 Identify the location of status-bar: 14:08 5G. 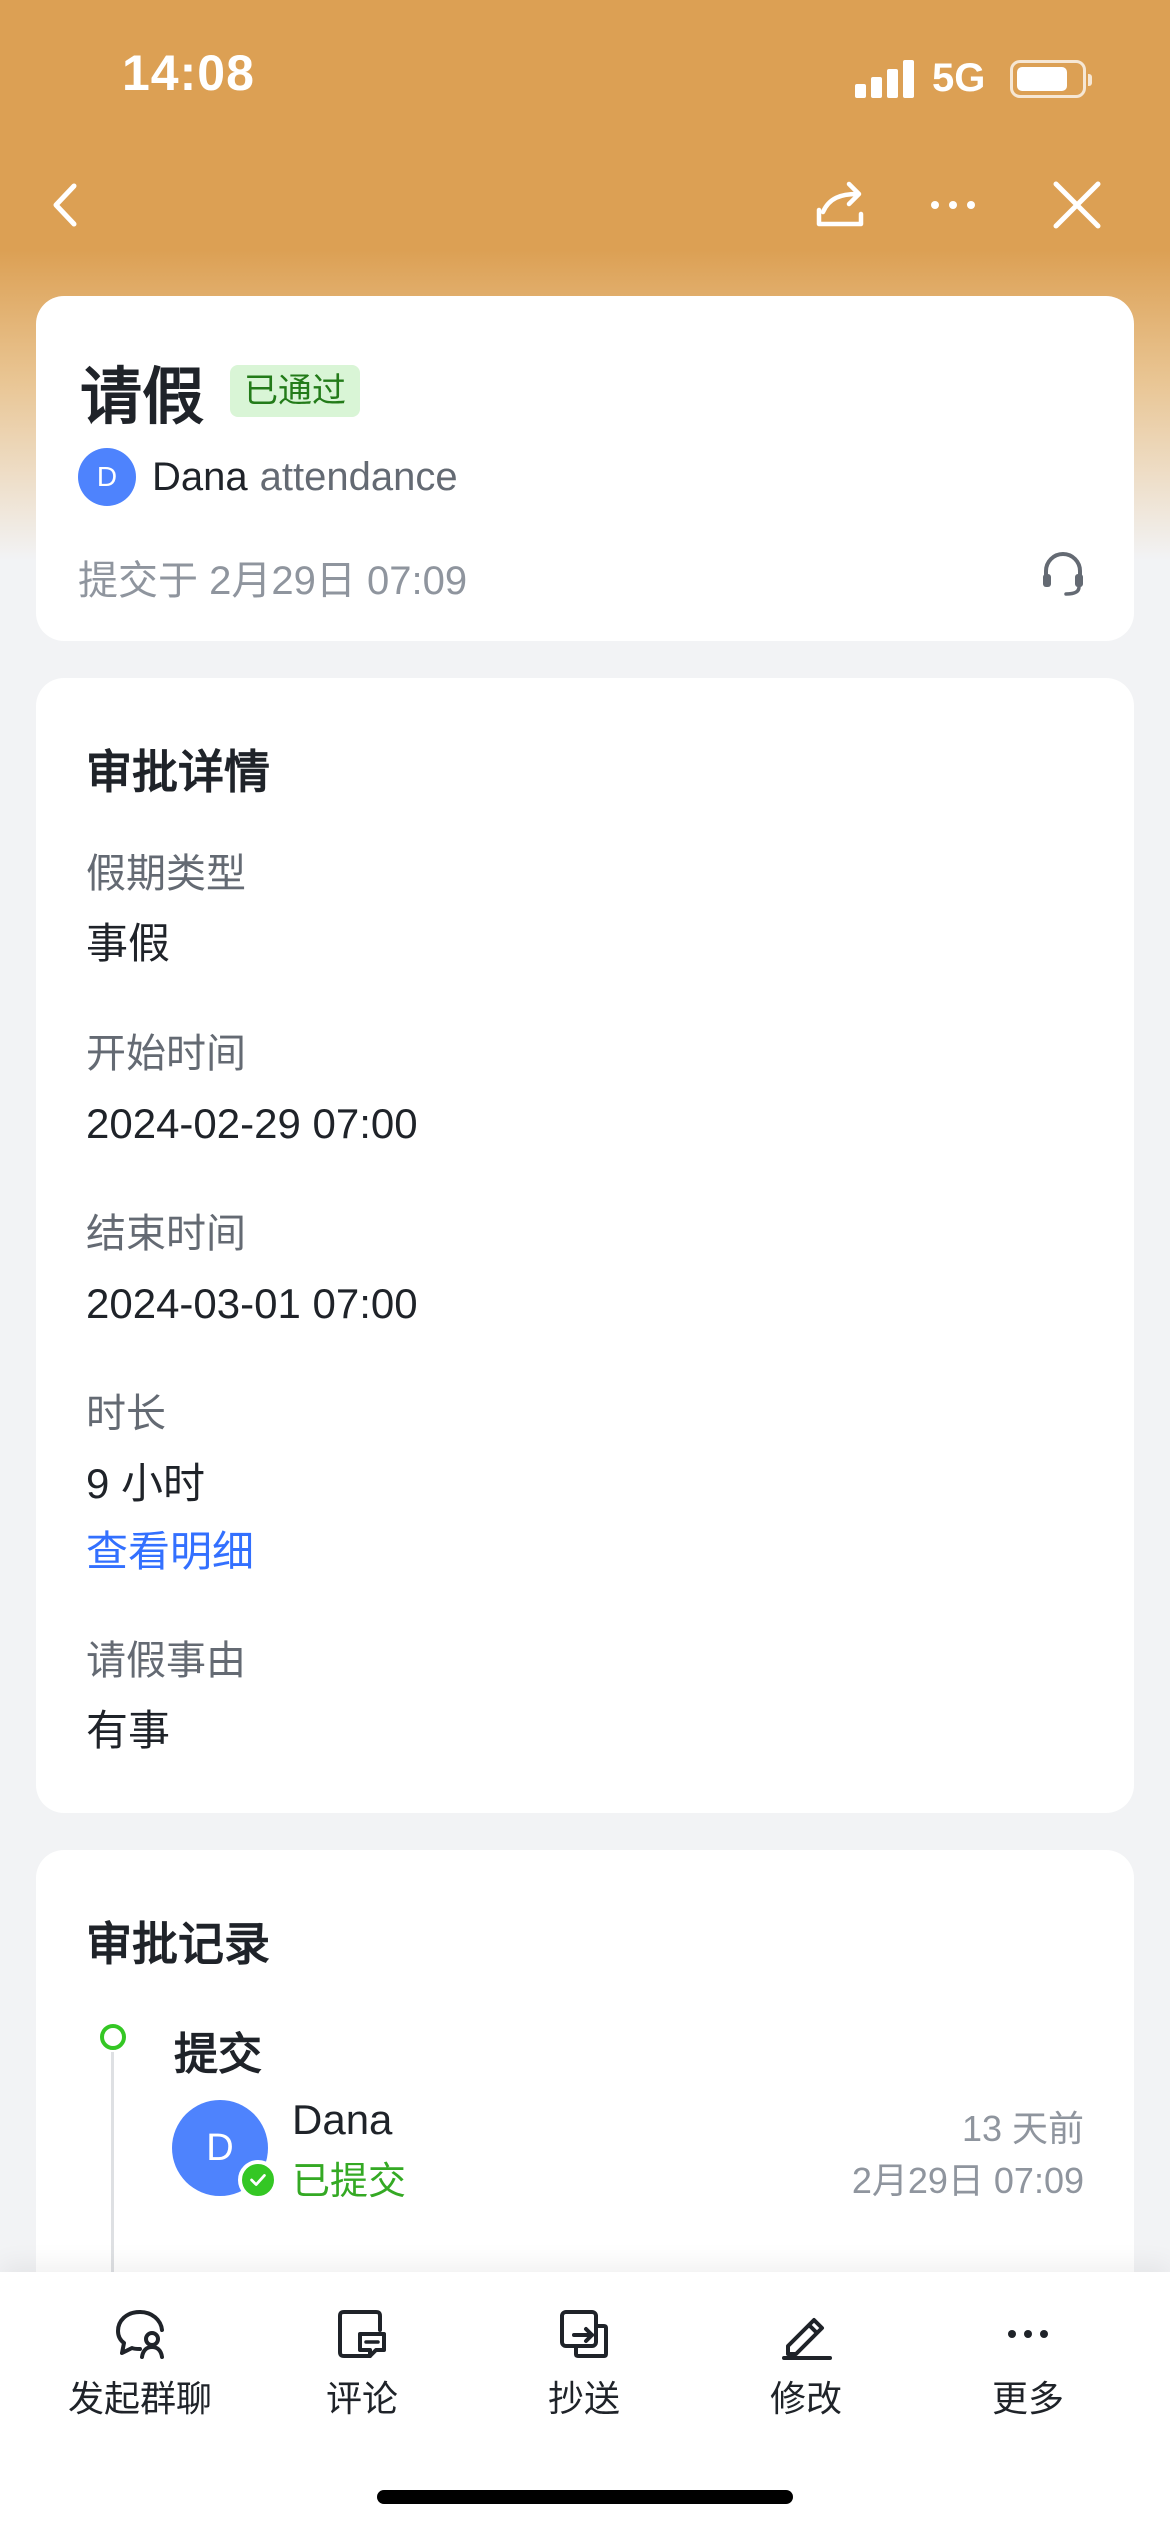
(585, 75).